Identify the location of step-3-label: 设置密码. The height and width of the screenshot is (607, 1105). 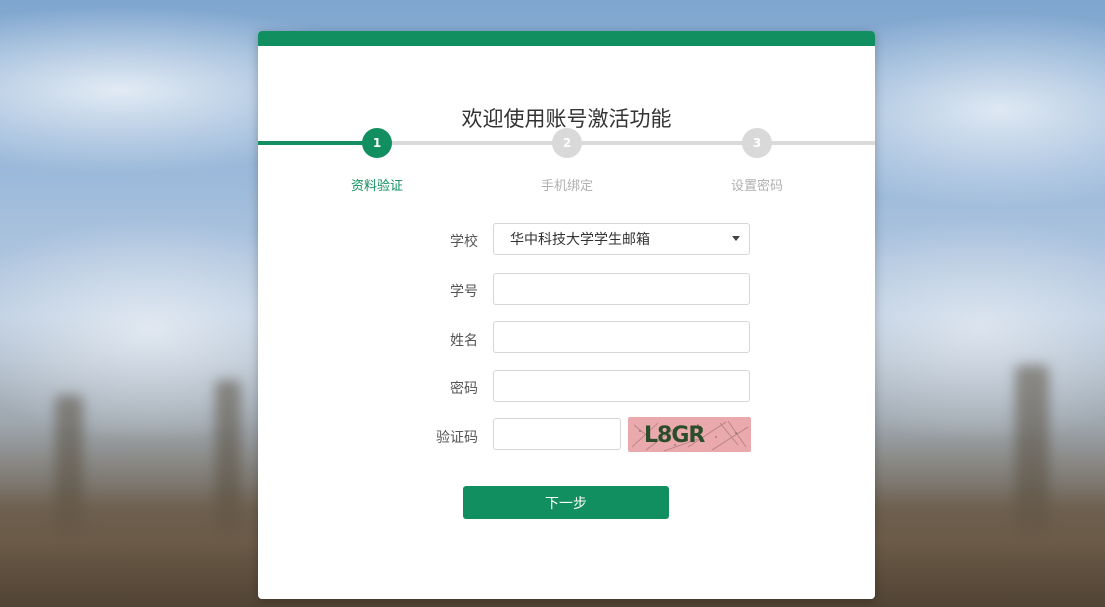
(756, 186).